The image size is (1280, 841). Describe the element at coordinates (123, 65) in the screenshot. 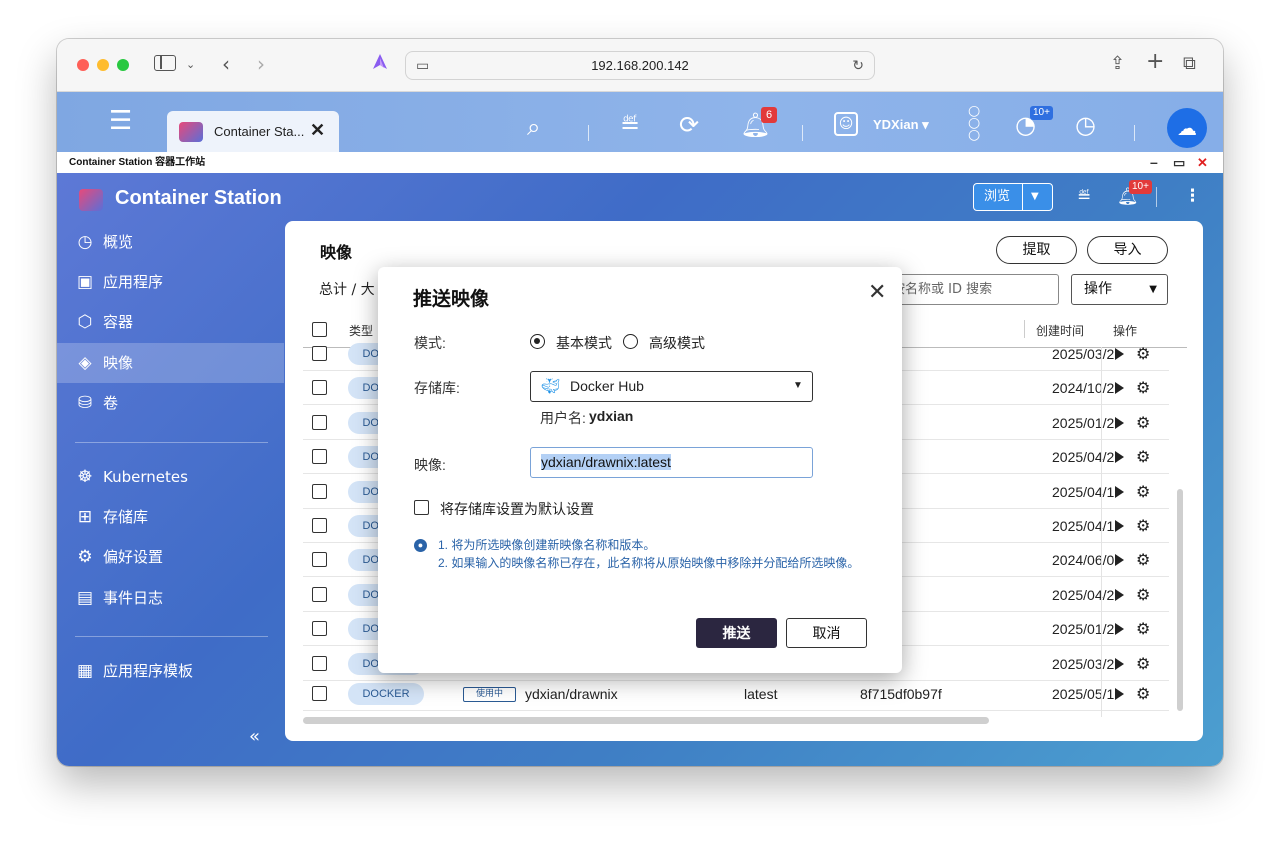

I see `zoom-window-button` at that location.